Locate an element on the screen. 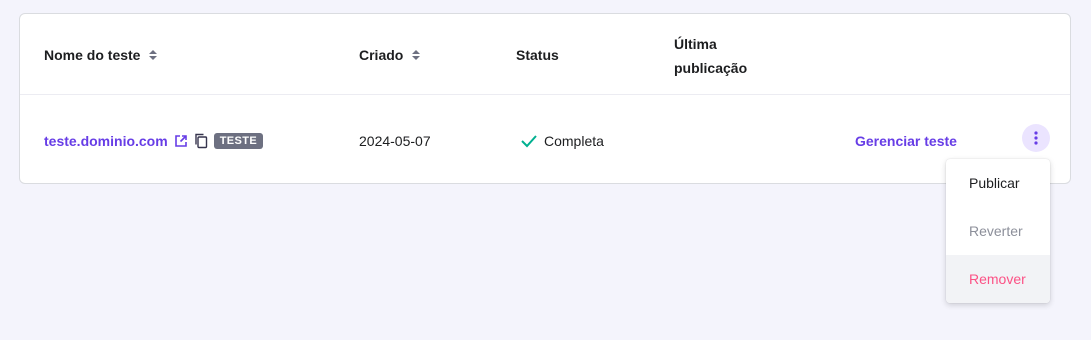 The image size is (1091, 340). menu-item-publish: Publicar is located at coordinates (998, 183).